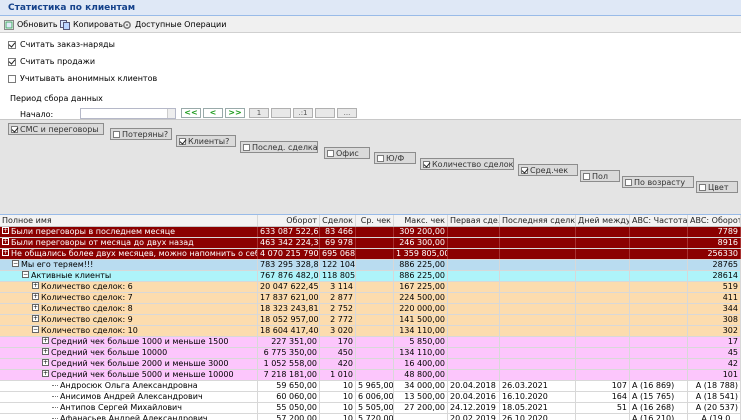 Image resolution: width=741 pixels, height=420 pixels. Describe the element at coordinates (548, 170) in the screenshot. I see `column-toggle-avg-check: Сред.чек` at that location.